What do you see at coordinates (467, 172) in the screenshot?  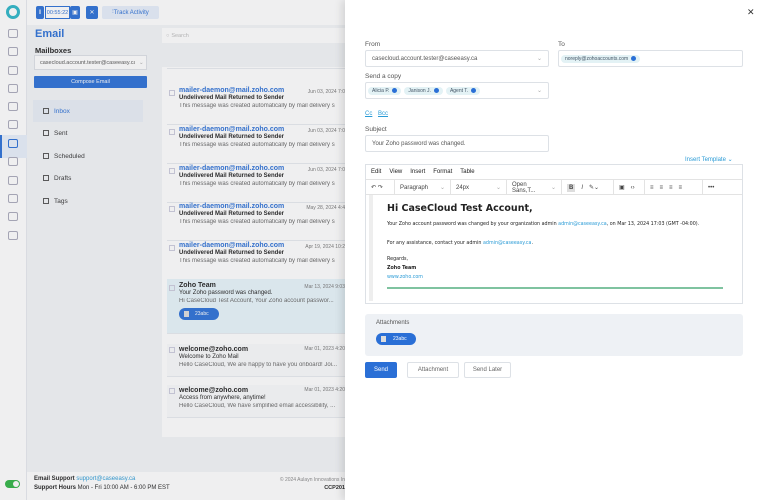 I see `menu-table: Table` at bounding box center [467, 172].